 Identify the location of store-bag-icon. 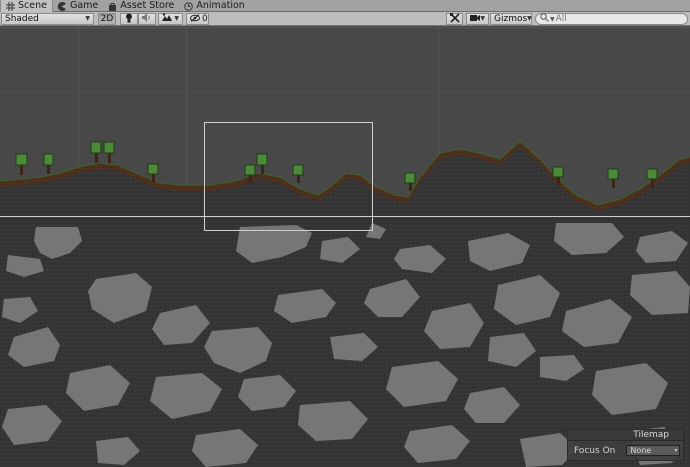
(112, 6).